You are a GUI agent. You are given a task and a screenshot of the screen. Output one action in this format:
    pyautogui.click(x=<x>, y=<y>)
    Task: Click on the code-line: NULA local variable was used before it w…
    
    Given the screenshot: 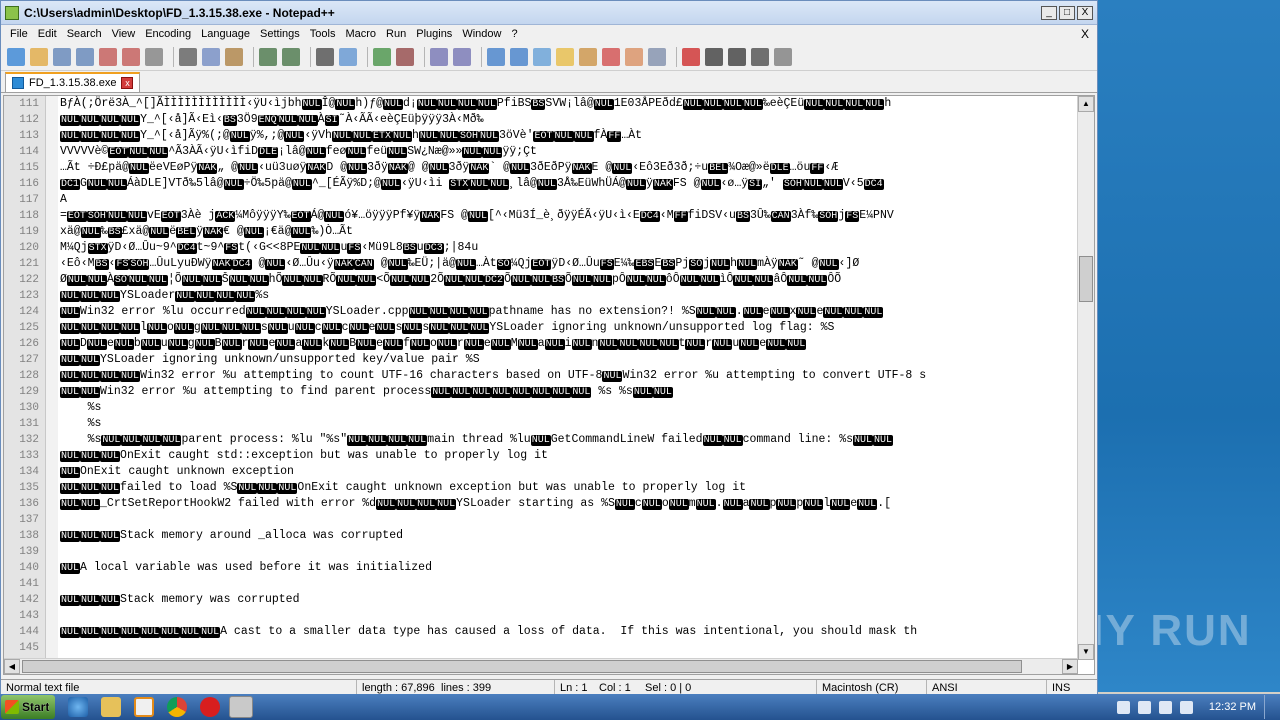 What is the action you would take?
    pyautogui.click(x=569, y=568)
    